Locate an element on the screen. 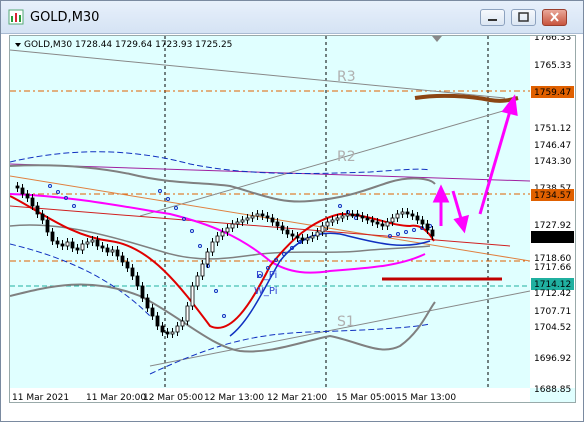  price-tick-label: 1765.33 is located at coordinates (552, 66).